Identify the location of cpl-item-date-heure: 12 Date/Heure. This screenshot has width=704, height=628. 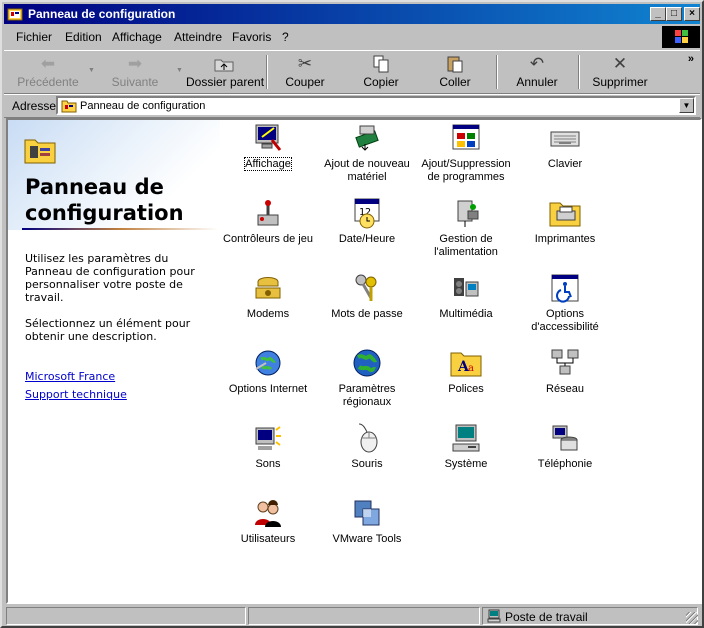
(367, 221).